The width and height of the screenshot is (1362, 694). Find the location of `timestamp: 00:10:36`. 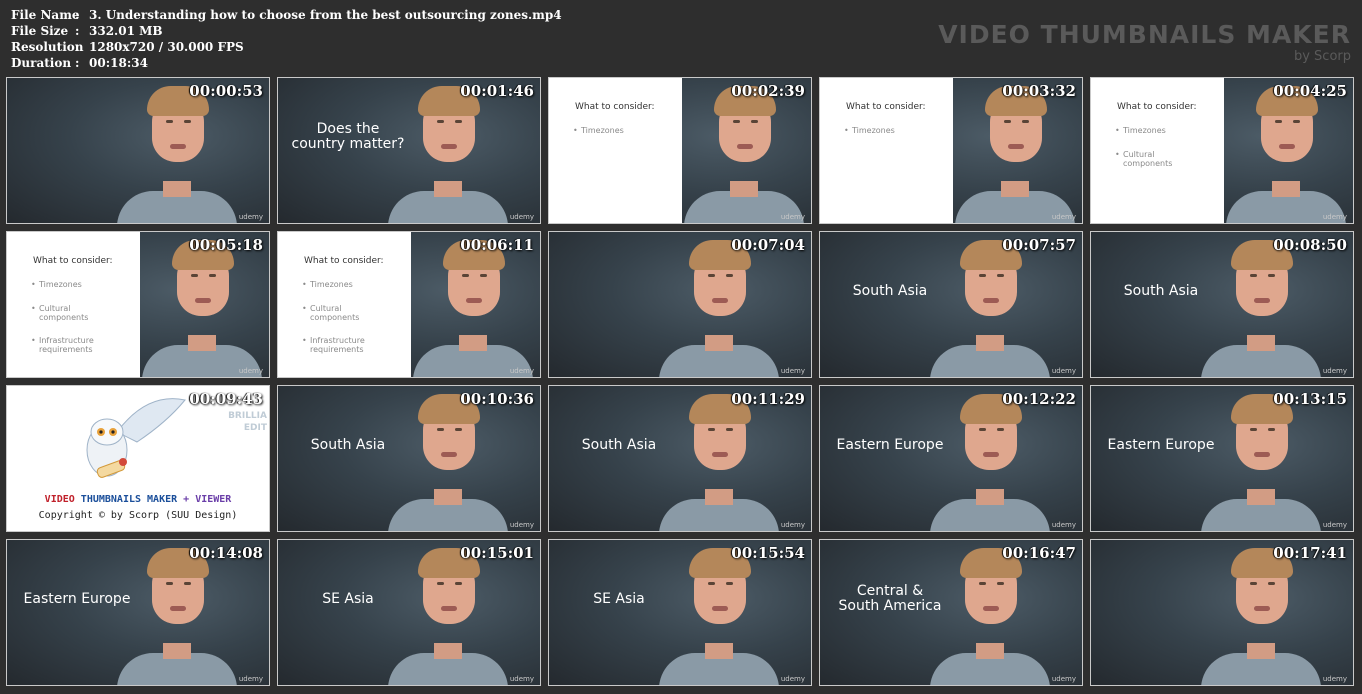

timestamp: 00:10:36 is located at coordinates (497, 399).